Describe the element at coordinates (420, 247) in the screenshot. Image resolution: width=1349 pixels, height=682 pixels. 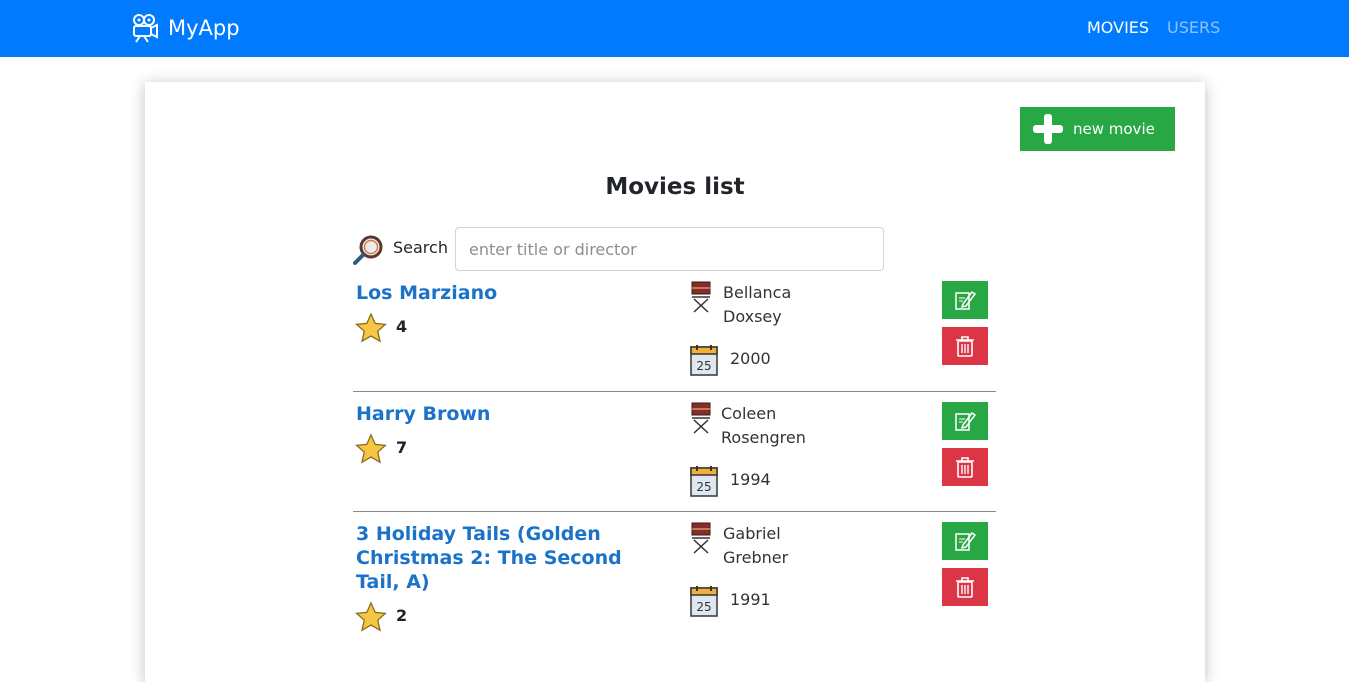
I see `search-label: Search` at that location.